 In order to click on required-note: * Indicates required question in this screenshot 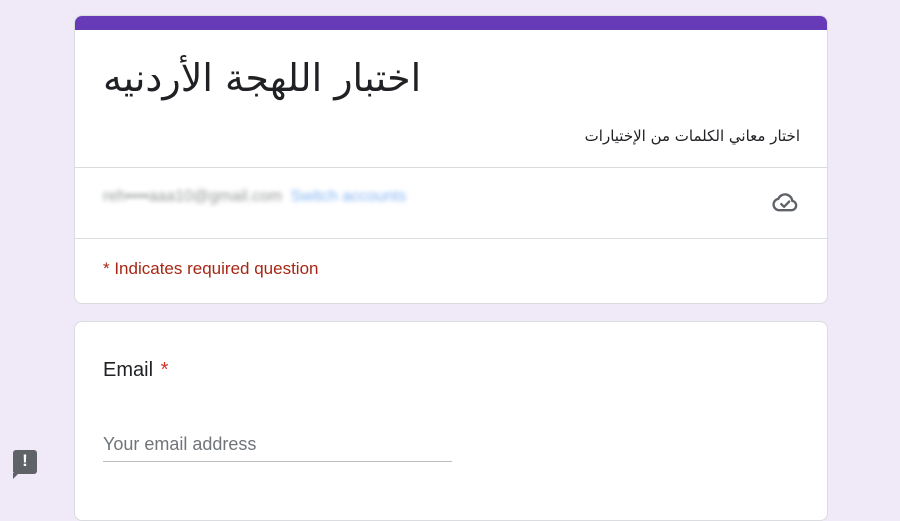, I will do `click(211, 268)`.